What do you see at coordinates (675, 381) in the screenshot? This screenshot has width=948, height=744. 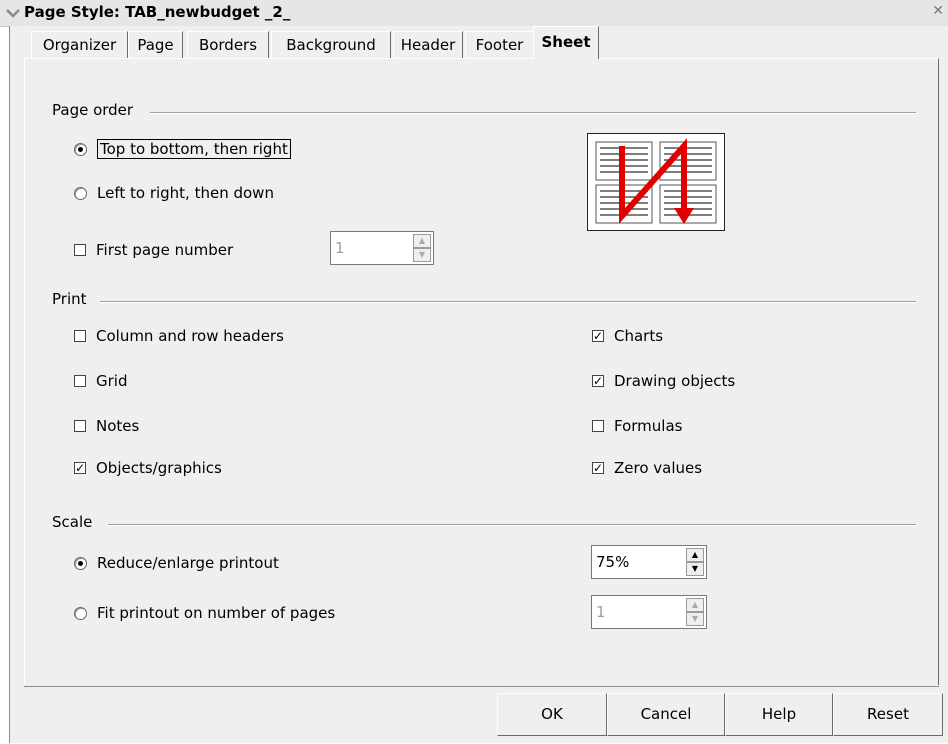 I see `drawing-objects-label: Drawing objects` at bounding box center [675, 381].